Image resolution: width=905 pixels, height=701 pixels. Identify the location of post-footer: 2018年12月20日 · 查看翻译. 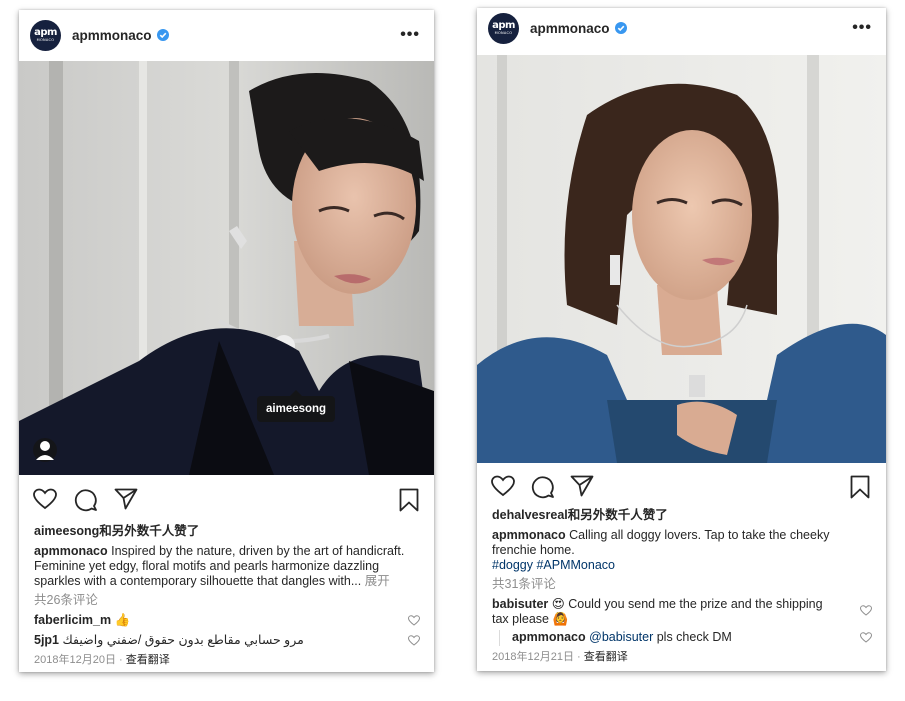
(102, 660).